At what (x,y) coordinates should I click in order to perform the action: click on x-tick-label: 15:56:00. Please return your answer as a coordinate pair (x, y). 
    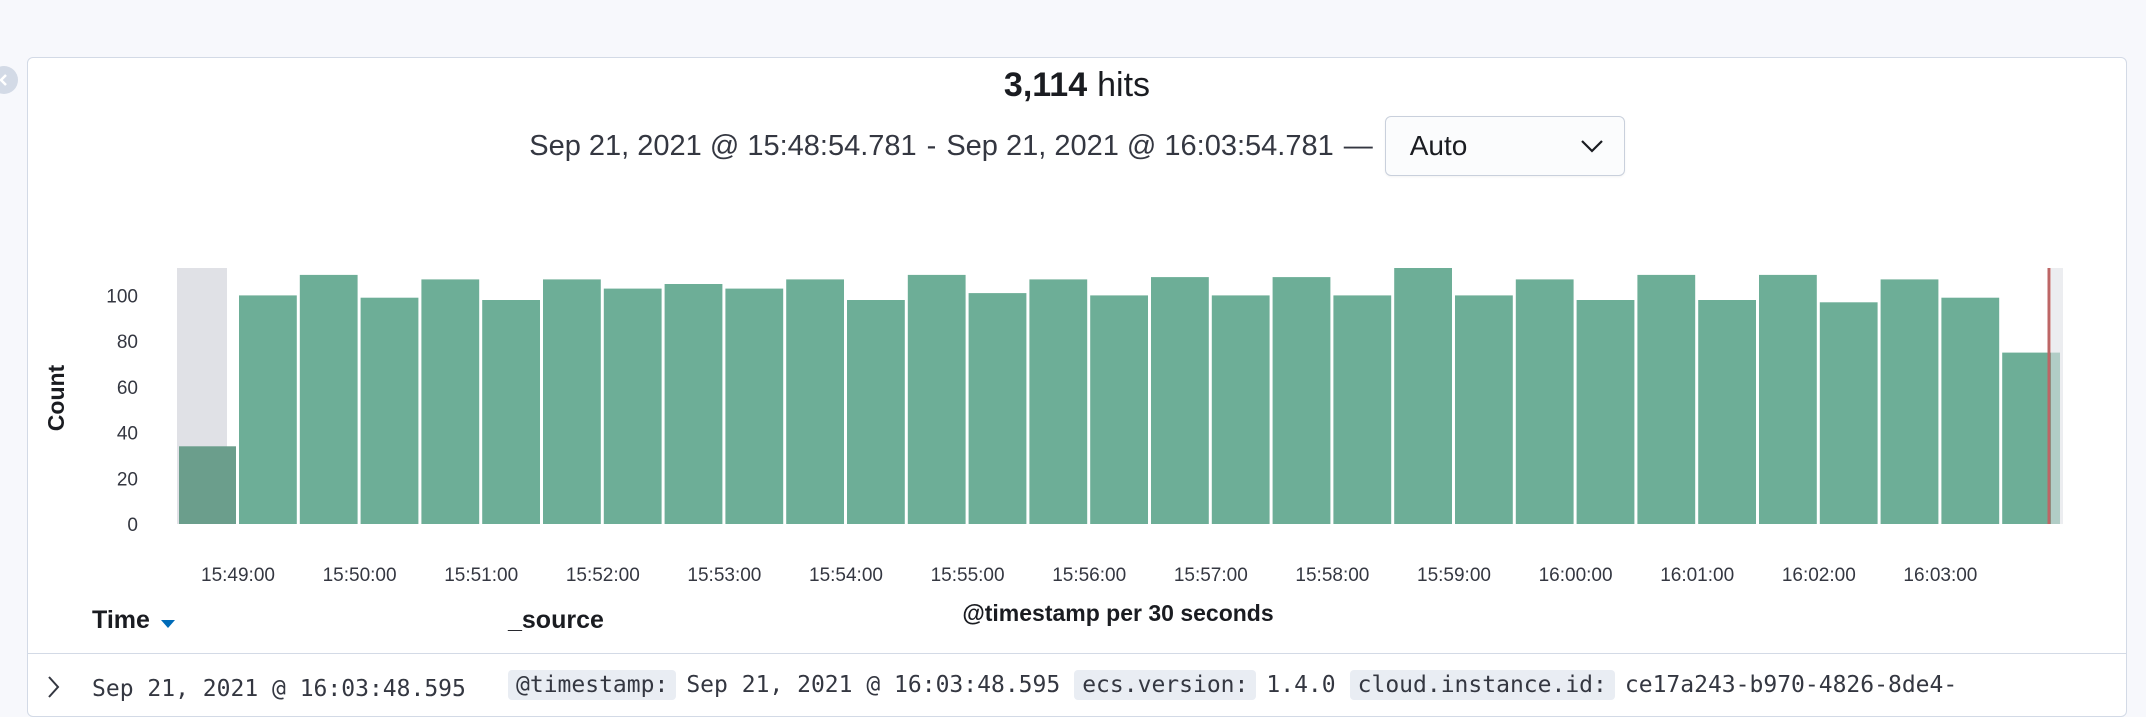
    Looking at the image, I should click on (1089, 575).